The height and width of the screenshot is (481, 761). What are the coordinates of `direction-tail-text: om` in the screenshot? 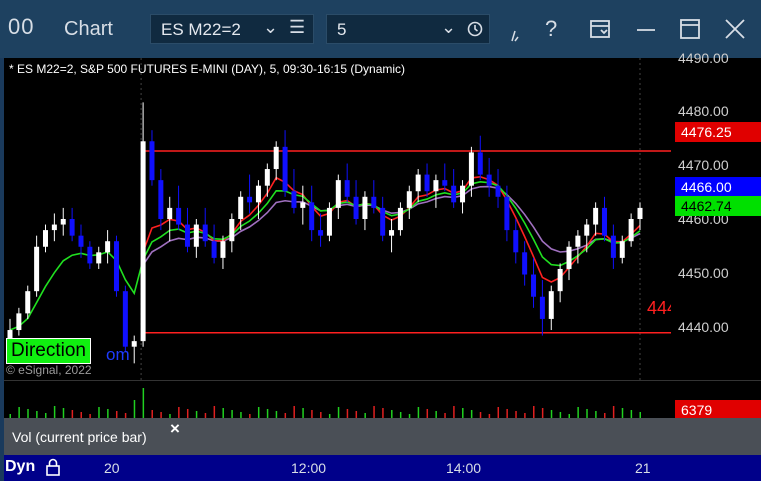 It's located at (118, 354).